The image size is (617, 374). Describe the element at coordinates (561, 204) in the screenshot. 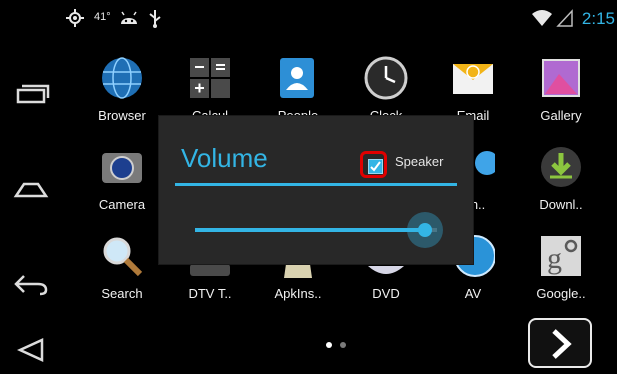

I see `app-label: Downl..` at that location.